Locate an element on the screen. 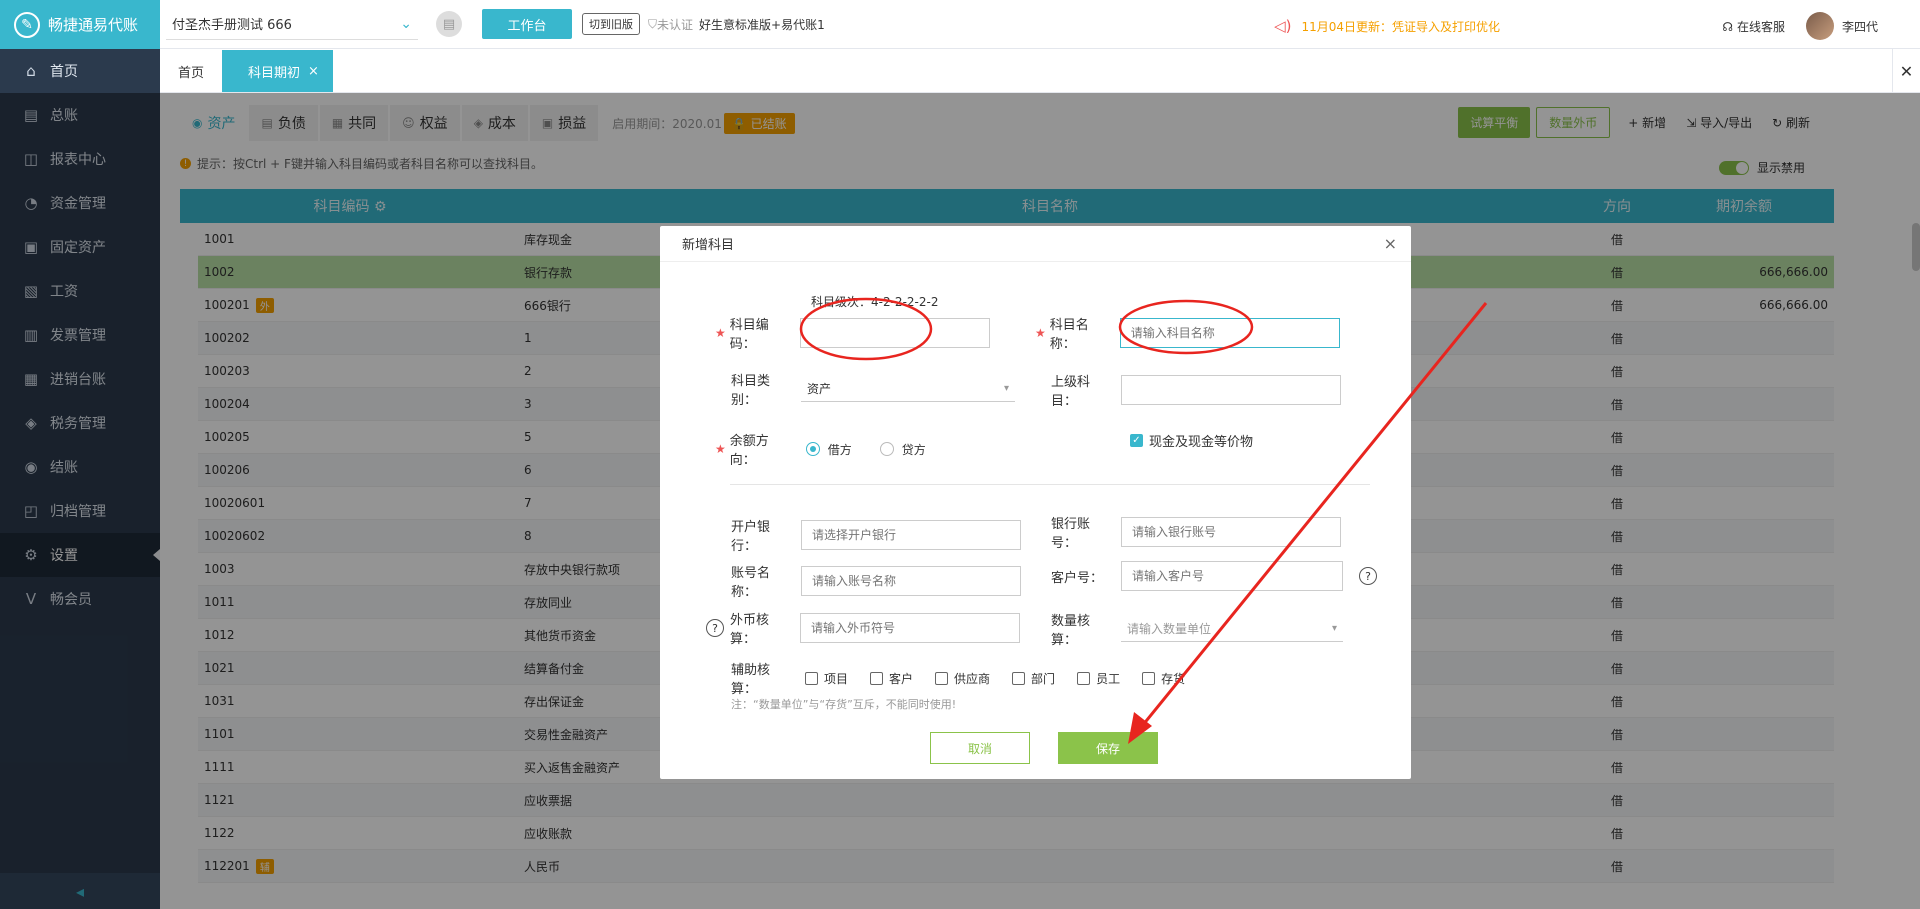 Image resolution: width=1920 pixels, height=909 pixels. category-field-row: 科目类别： 资产 ▾ is located at coordinates (873, 389).